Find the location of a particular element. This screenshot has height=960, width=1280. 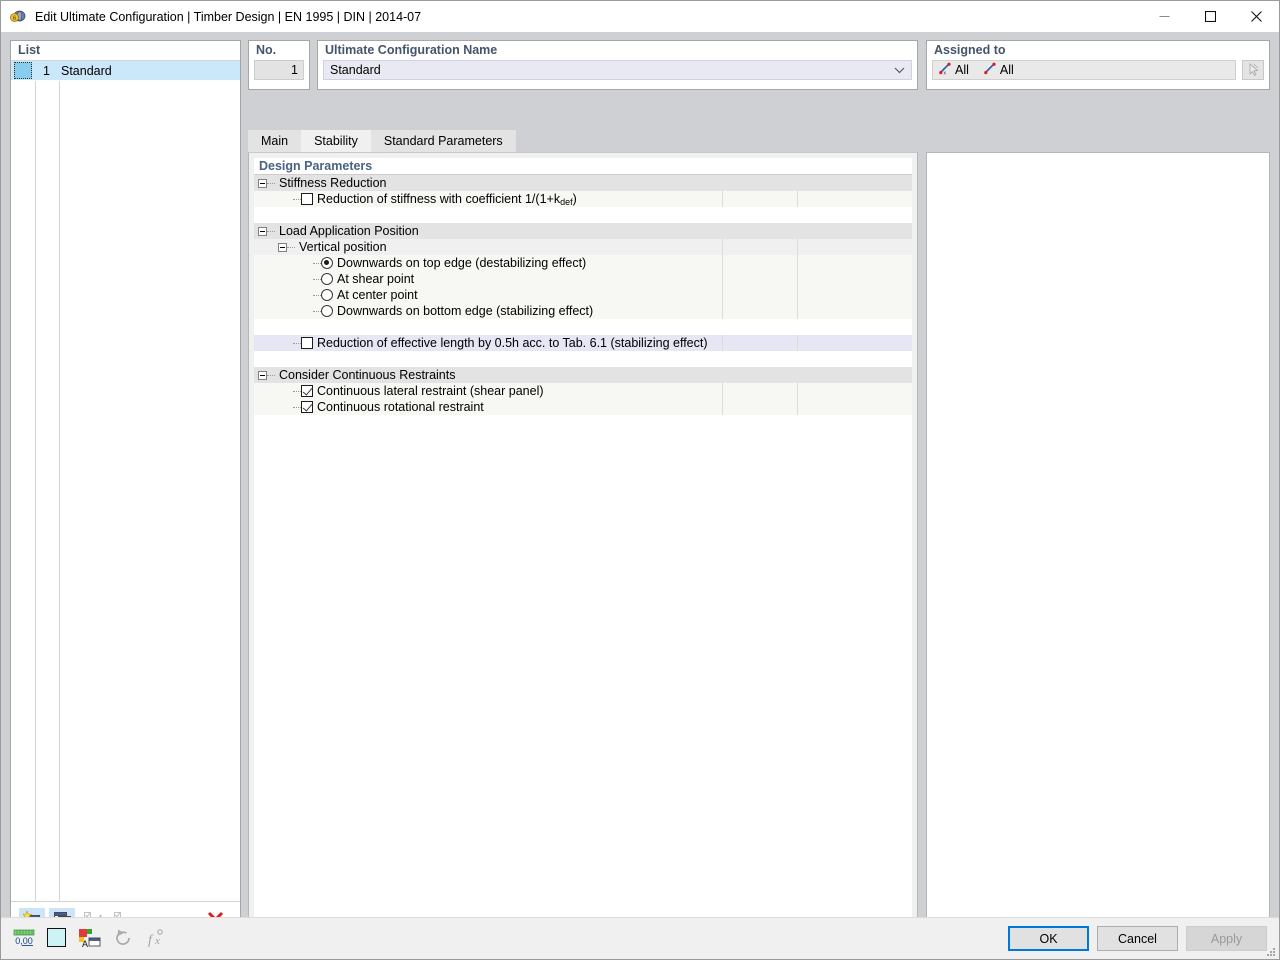

assigned-members-value: All is located at coordinates (962, 70).